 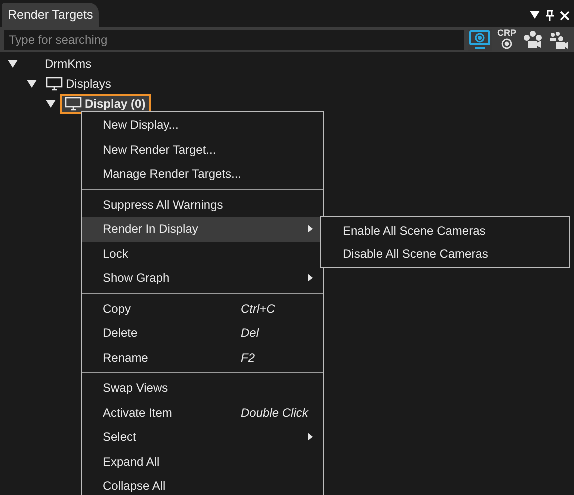 What do you see at coordinates (202, 229) in the screenshot?
I see `menu-item: Render In Display` at bounding box center [202, 229].